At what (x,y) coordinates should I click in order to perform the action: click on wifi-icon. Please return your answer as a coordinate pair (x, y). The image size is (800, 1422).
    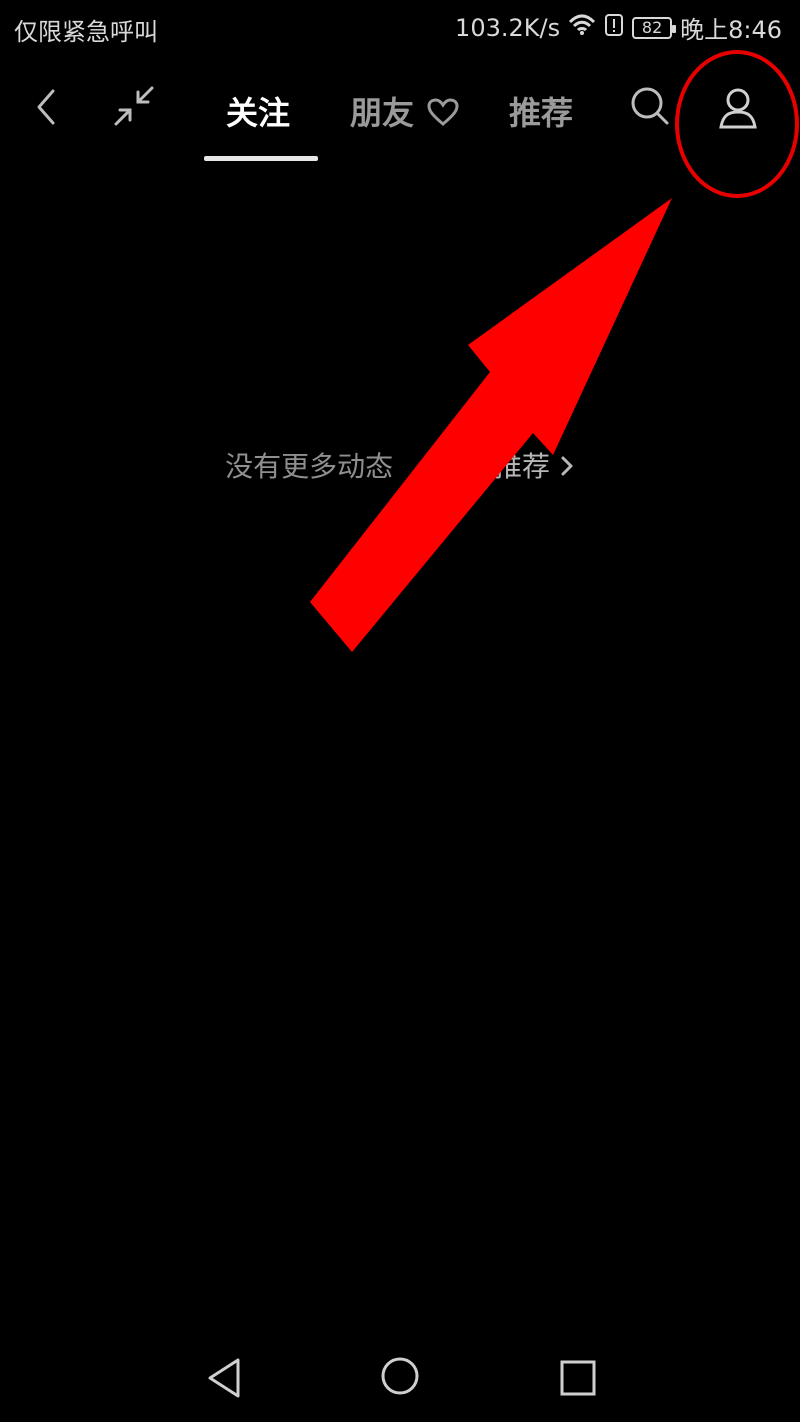
    Looking at the image, I should click on (582, 28).